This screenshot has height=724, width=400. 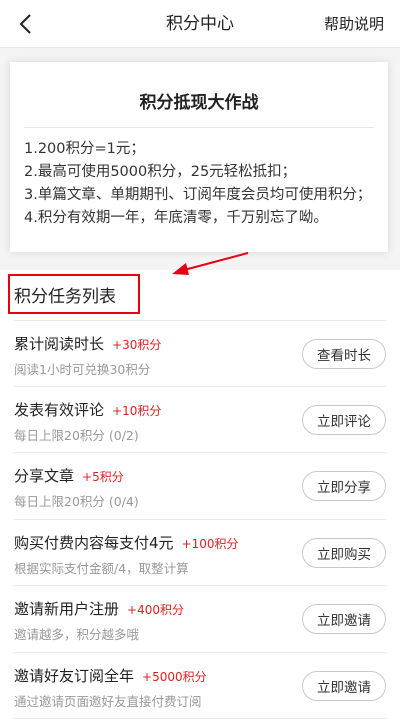 What do you see at coordinates (200, 420) in the screenshot?
I see `task-row: 发表有效评论 +10积分 每日上限20积分 (0/2) 立即评论` at bounding box center [200, 420].